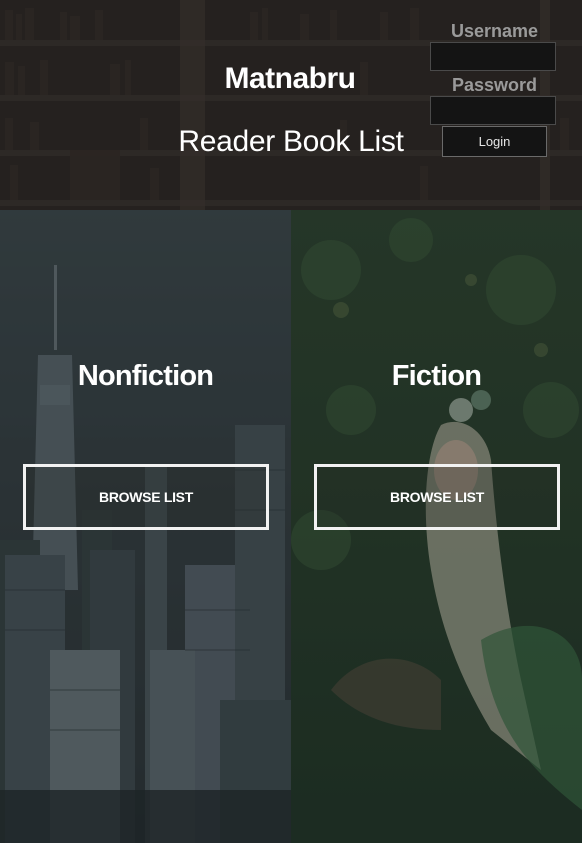 This screenshot has width=582, height=843. What do you see at coordinates (290, 78) in the screenshot?
I see `site-title: Matnabru` at bounding box center [290, 78].